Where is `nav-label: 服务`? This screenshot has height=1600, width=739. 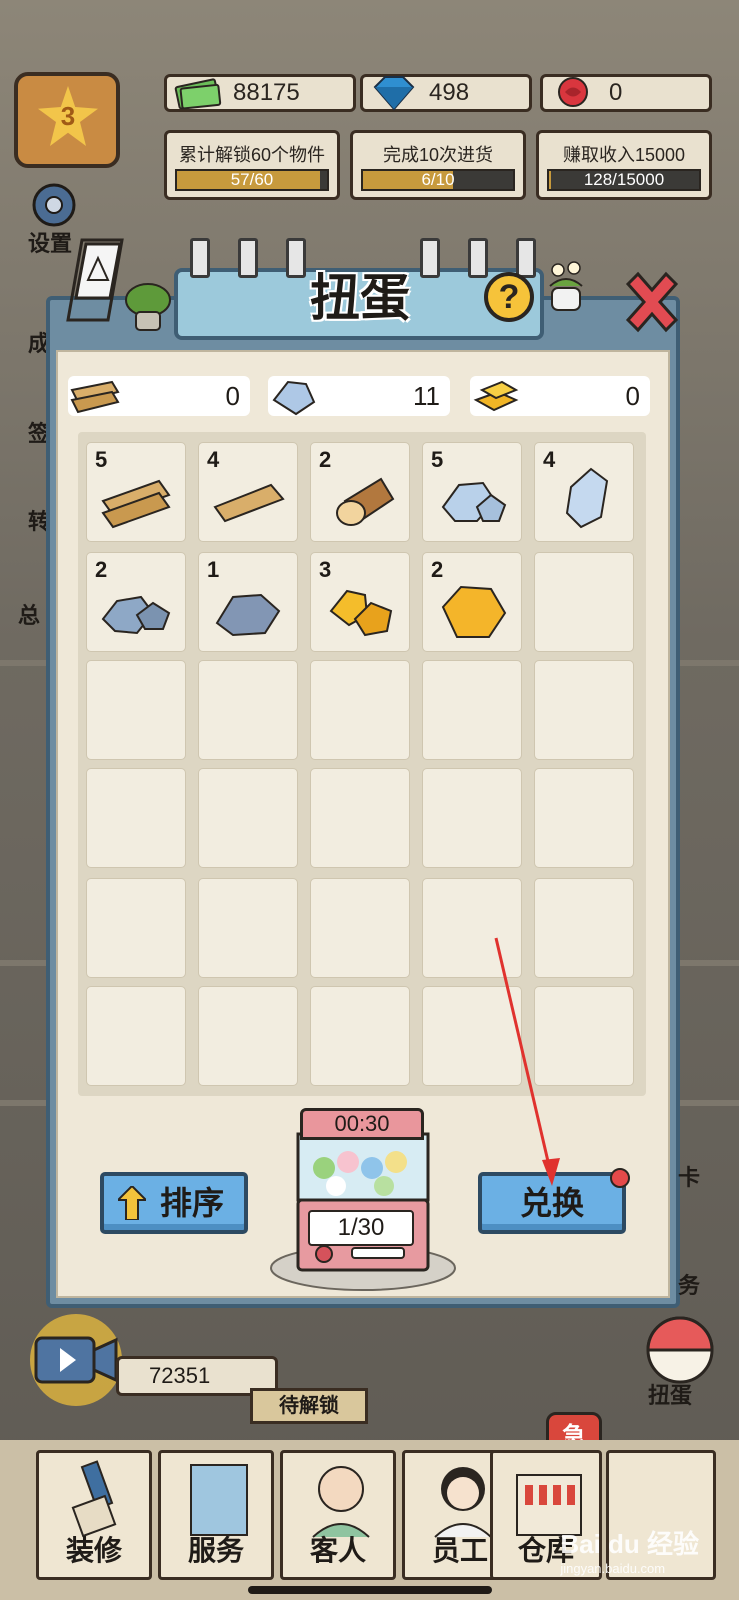 nav-label: 服务 is located at coordinates (215, 1550).